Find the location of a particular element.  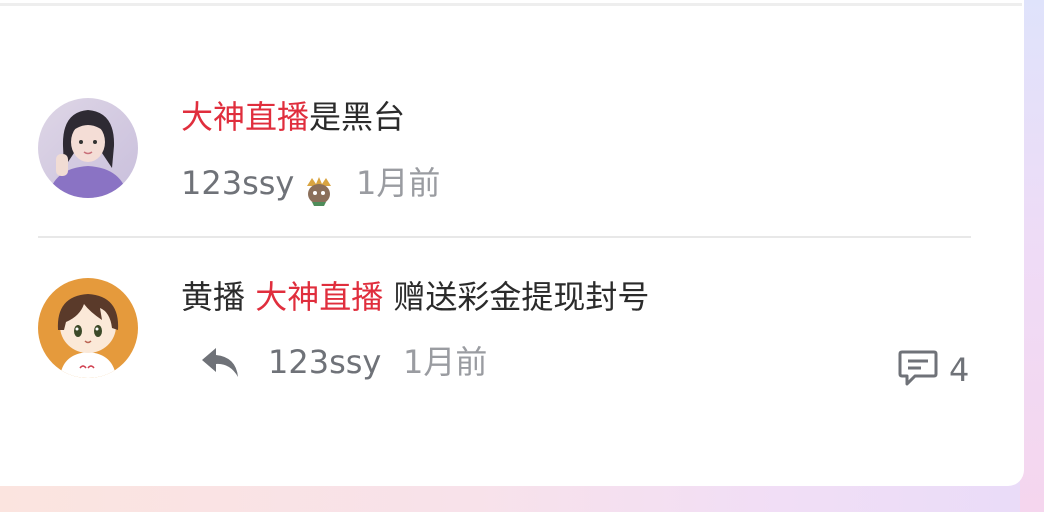

comment-text: 大神直播是黑台 is located at coordinates (293, 117).